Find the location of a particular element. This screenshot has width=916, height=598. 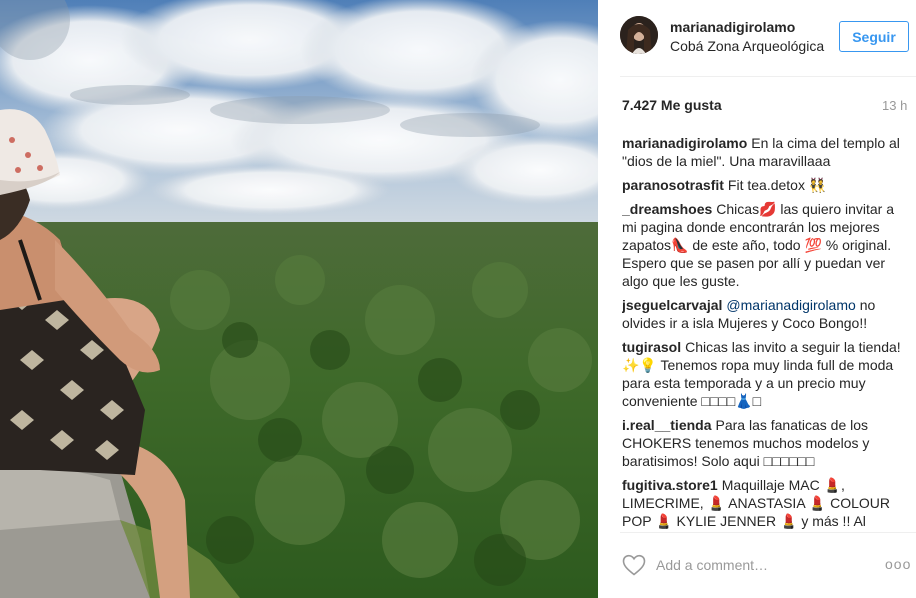

post-location: Cobá Zona Arqueológica is located at coordinates (749, 46).